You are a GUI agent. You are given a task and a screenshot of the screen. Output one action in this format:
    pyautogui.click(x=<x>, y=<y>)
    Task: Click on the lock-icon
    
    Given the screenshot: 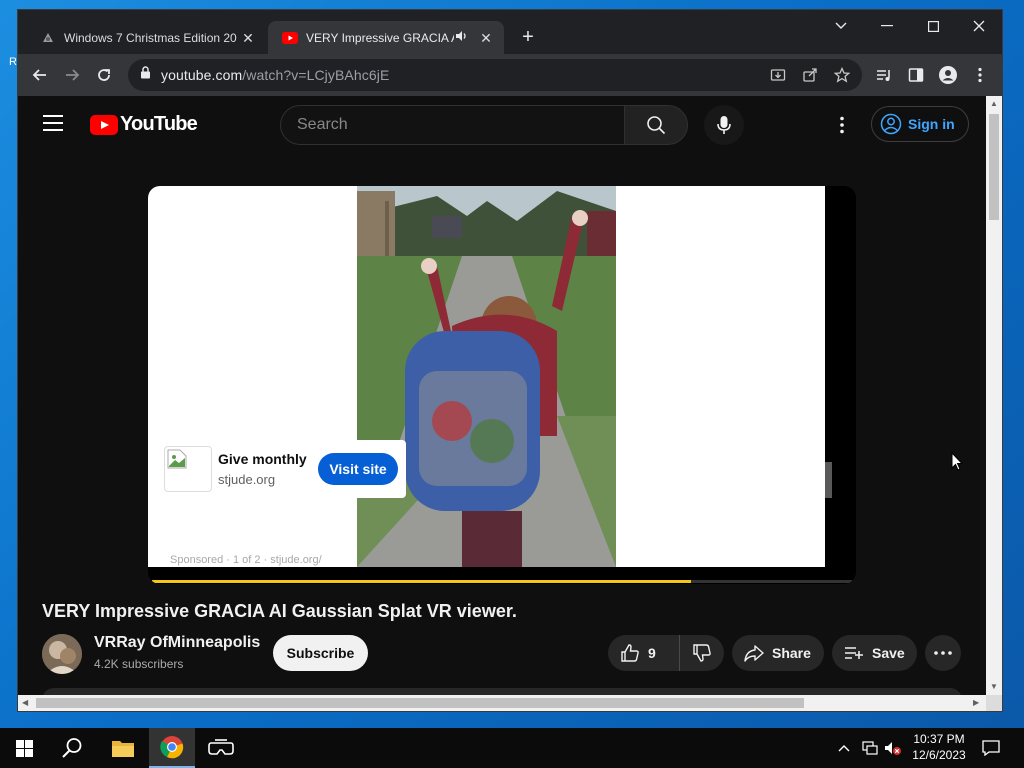 What is the action you would take?
    pyautogui.click(x=145, y=75)
    